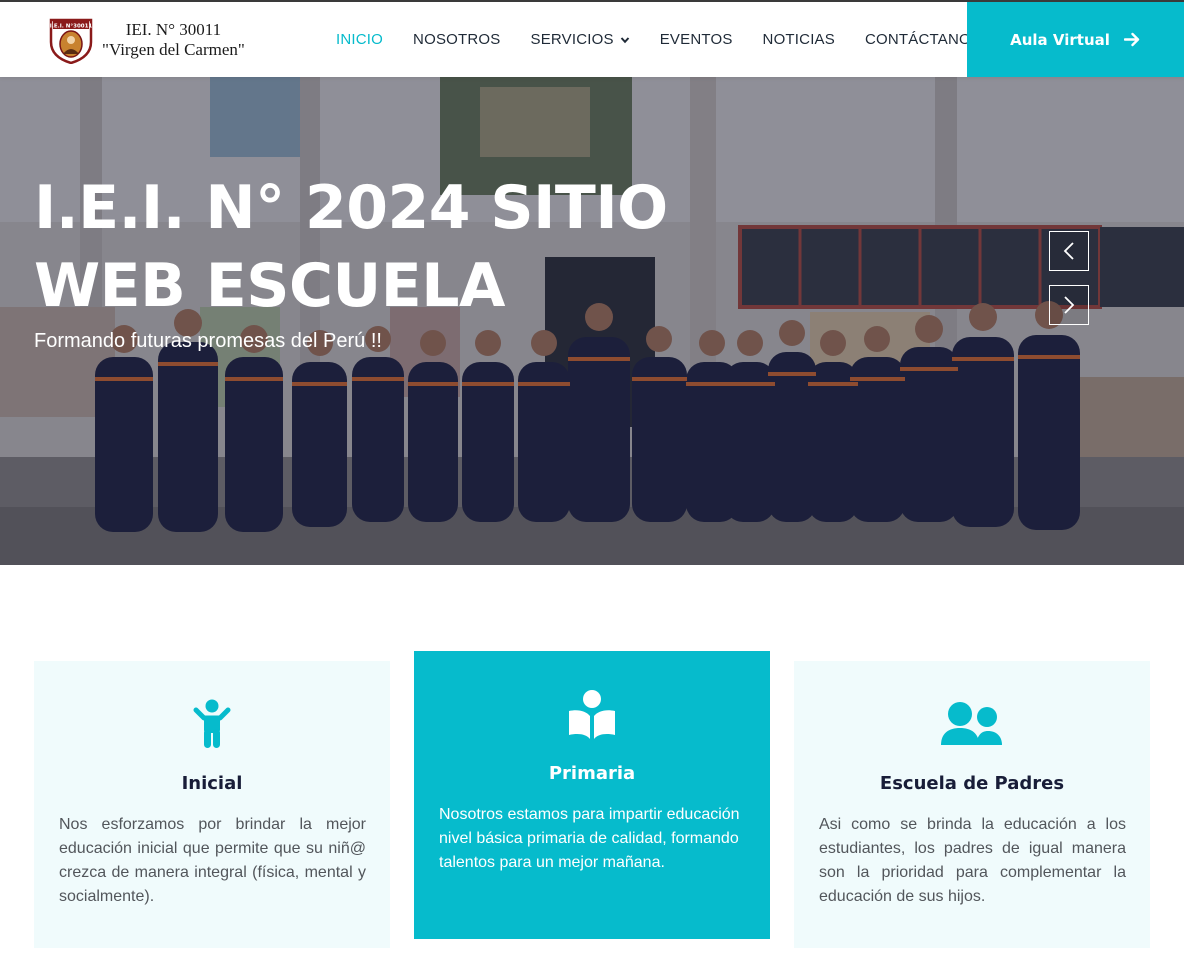 This screenshot has height=955, width=1184. I want to click on nav-item-nosotros: NOSOTROS, so click(456, 39).